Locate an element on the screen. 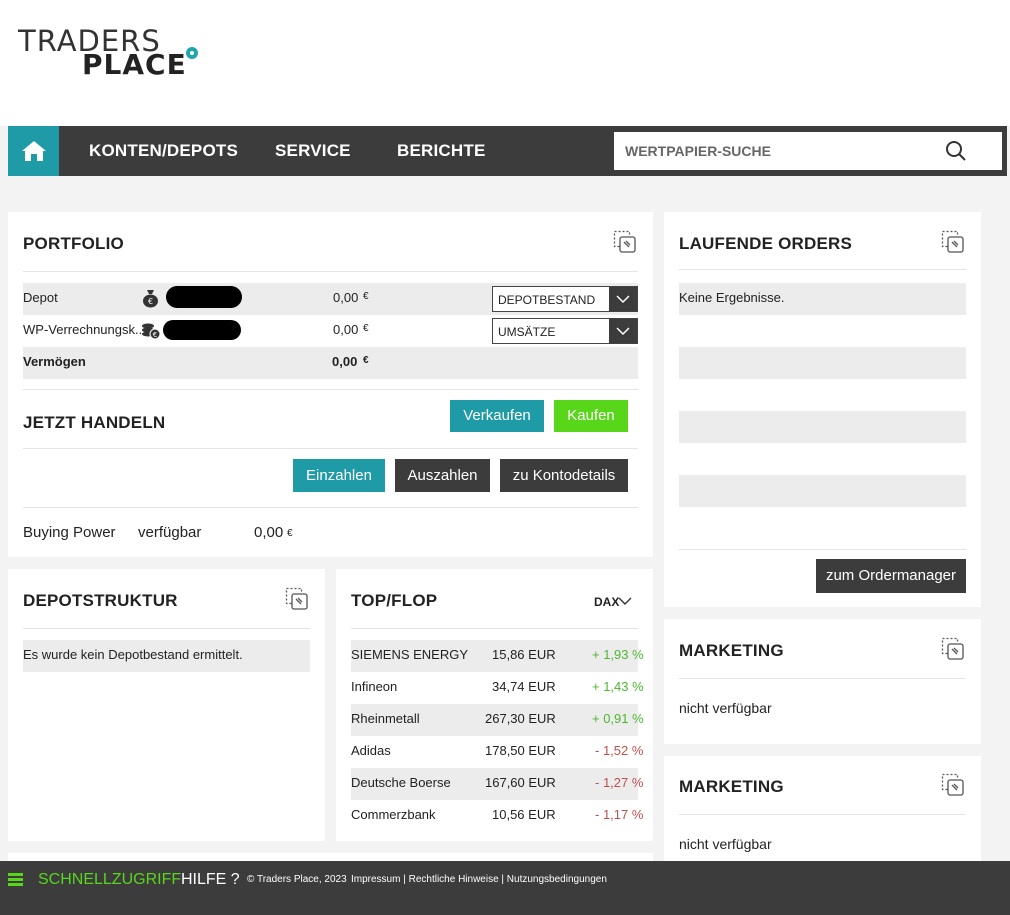 The width and height of the screenshot is (1010, 915). stock-name: SIEMENS ENERGY is located at coordinates (409, 654).